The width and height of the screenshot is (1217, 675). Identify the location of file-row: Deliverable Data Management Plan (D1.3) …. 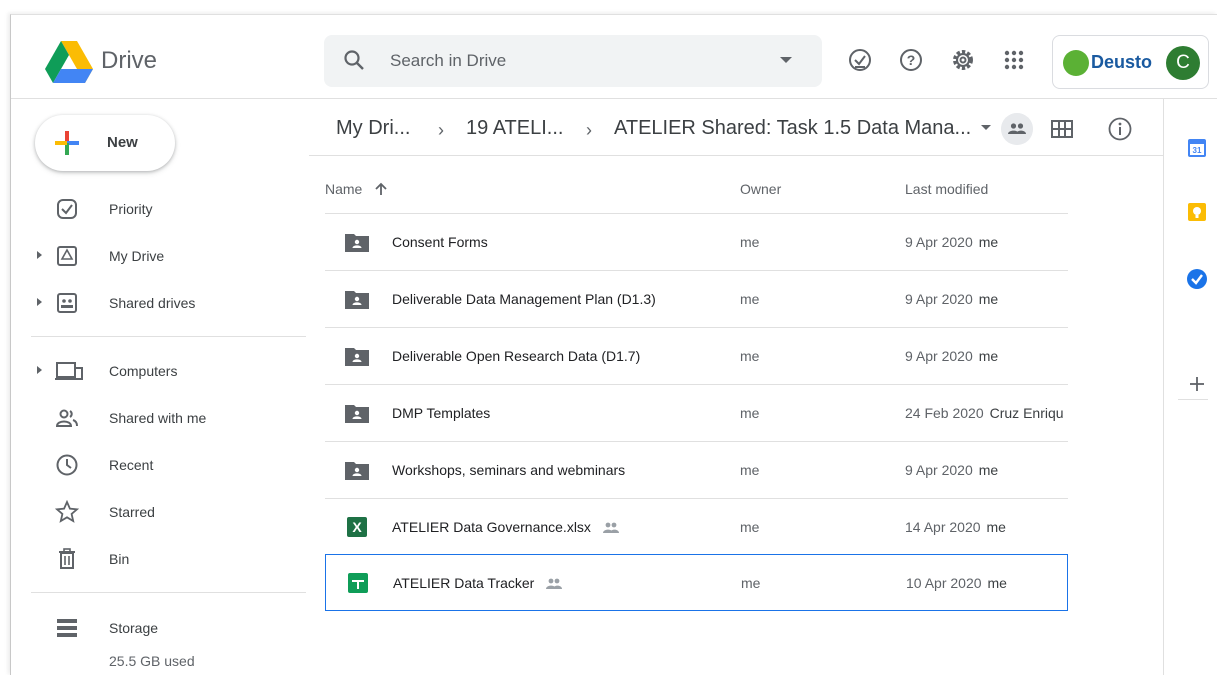
(696, 298).